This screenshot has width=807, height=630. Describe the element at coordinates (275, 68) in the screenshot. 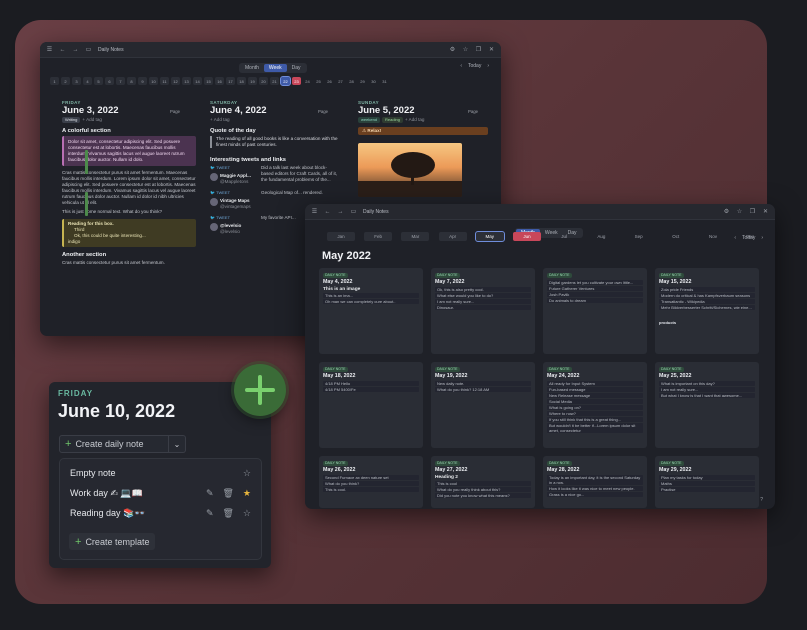

I see `view-week: Week` at that location.